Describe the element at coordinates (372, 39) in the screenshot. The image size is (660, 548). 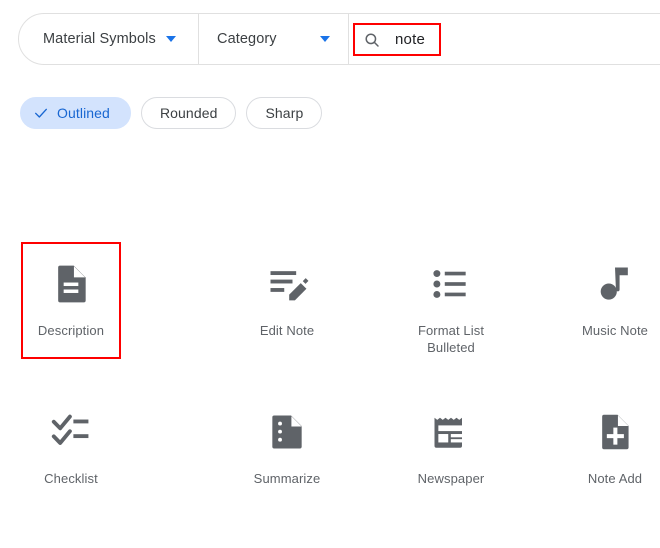
I see `search-icon` at that location.